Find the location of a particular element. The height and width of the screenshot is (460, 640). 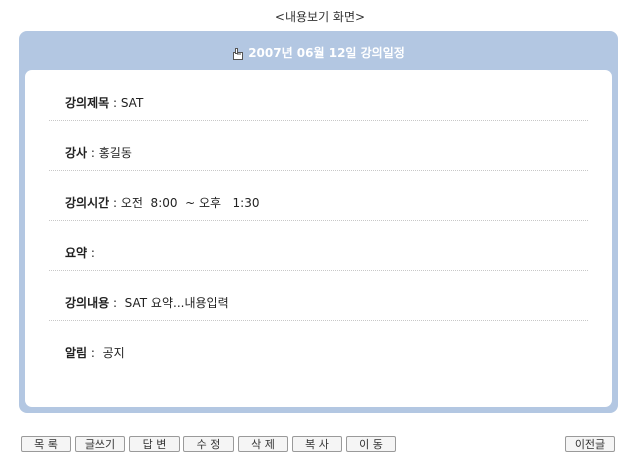

field-label: 강의시간 is located at coordinates (87, 203).